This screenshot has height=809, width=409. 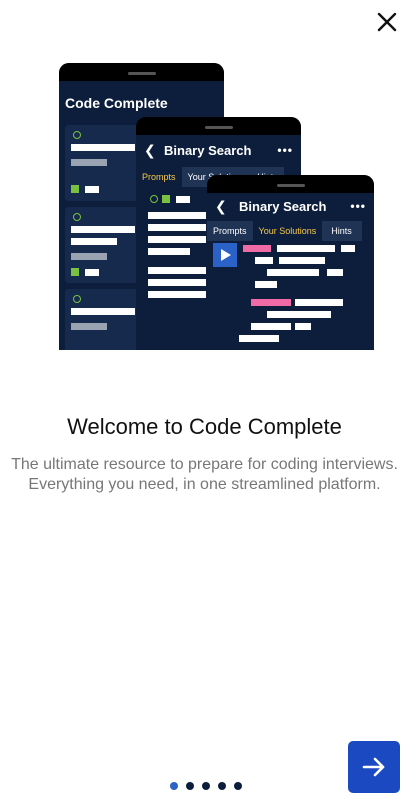 What do you see at coordinates (290, 295) in the screenshot?
I see `code-content` at bounding box center [290, 295].